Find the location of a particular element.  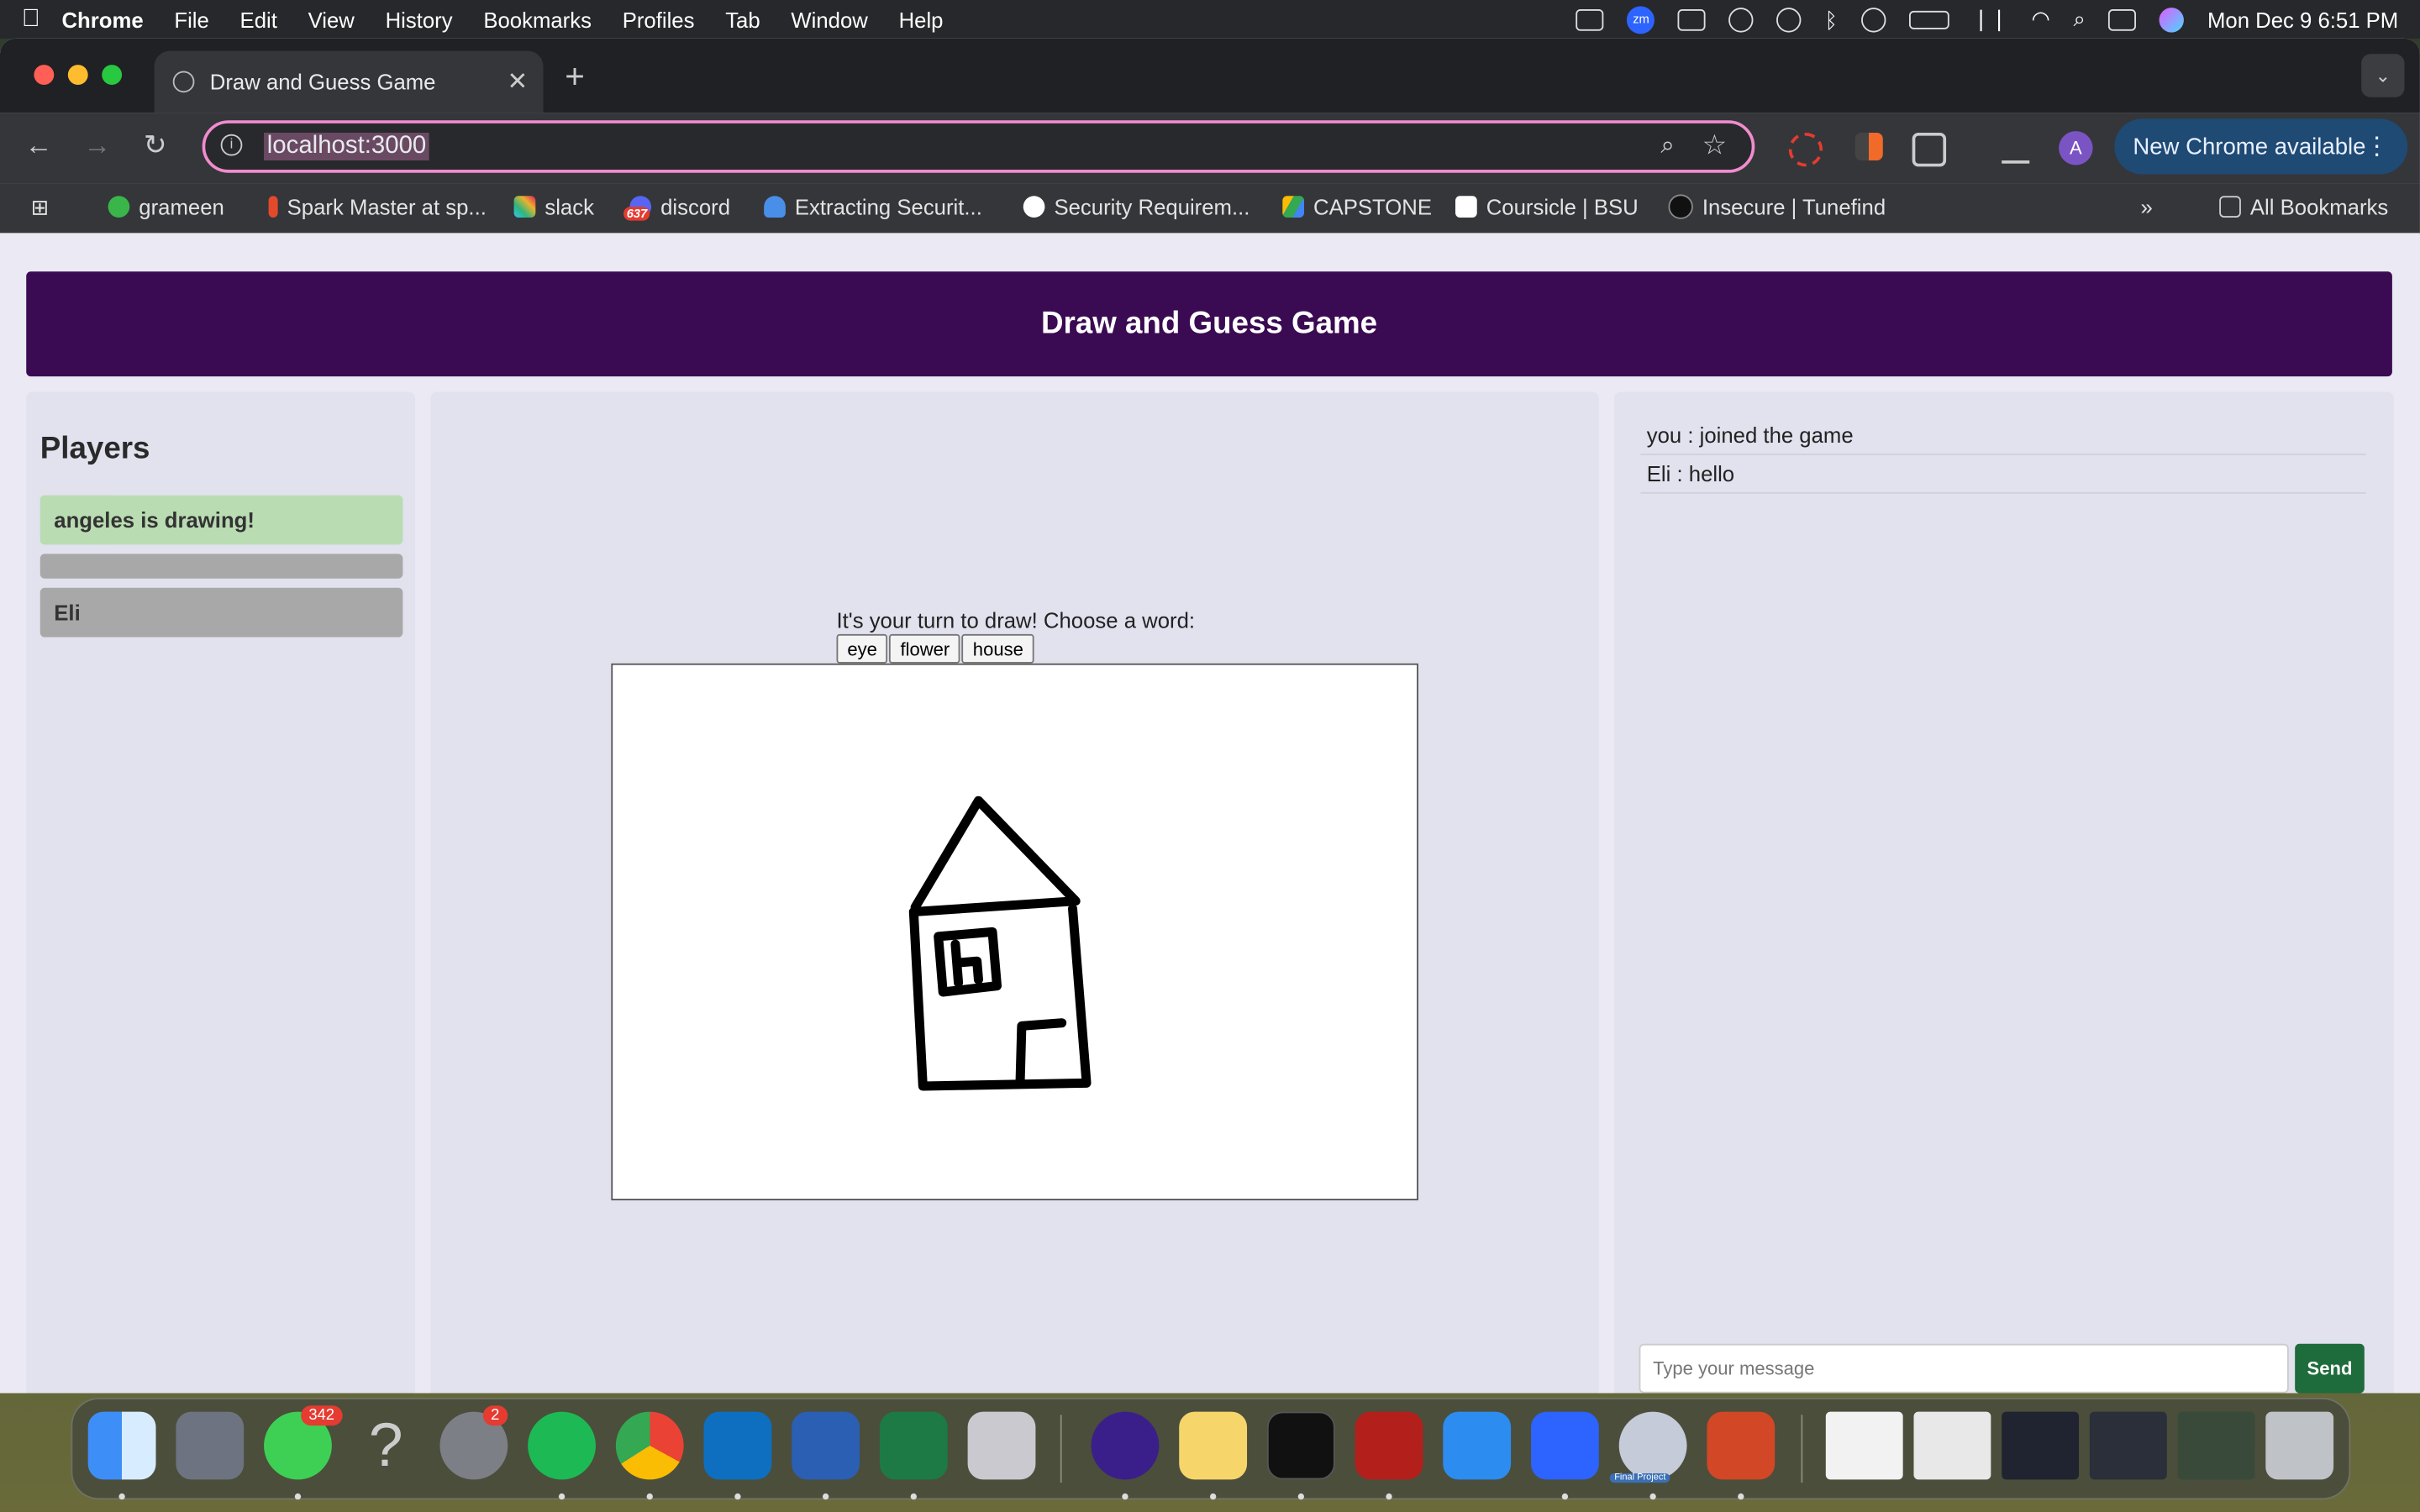

wifi-icon: ◠ is located at coordinates (2040, 19).